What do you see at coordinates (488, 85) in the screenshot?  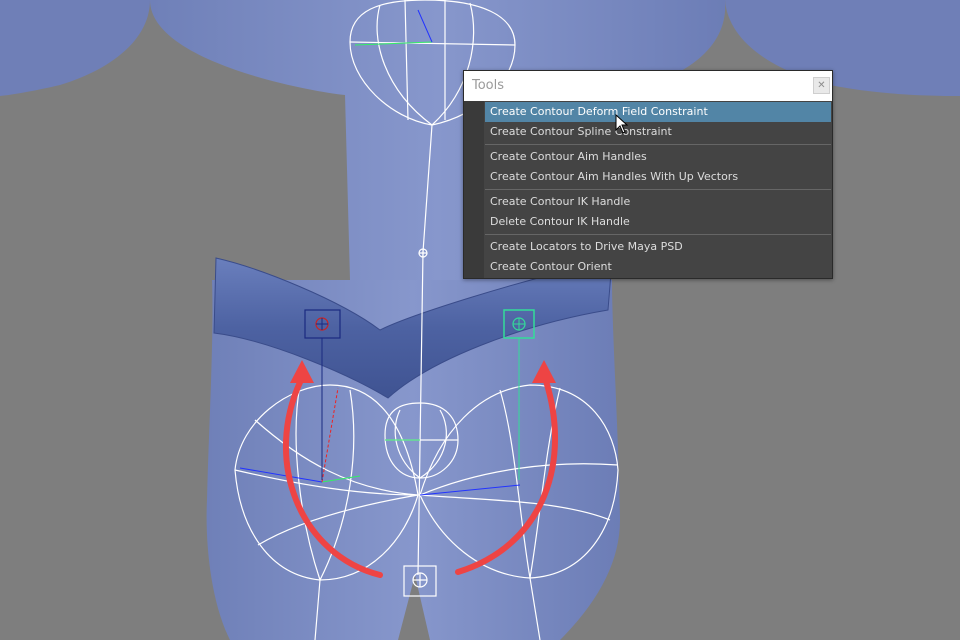 I see `tools-window-title: Tools` at bounding box center [488, 85].